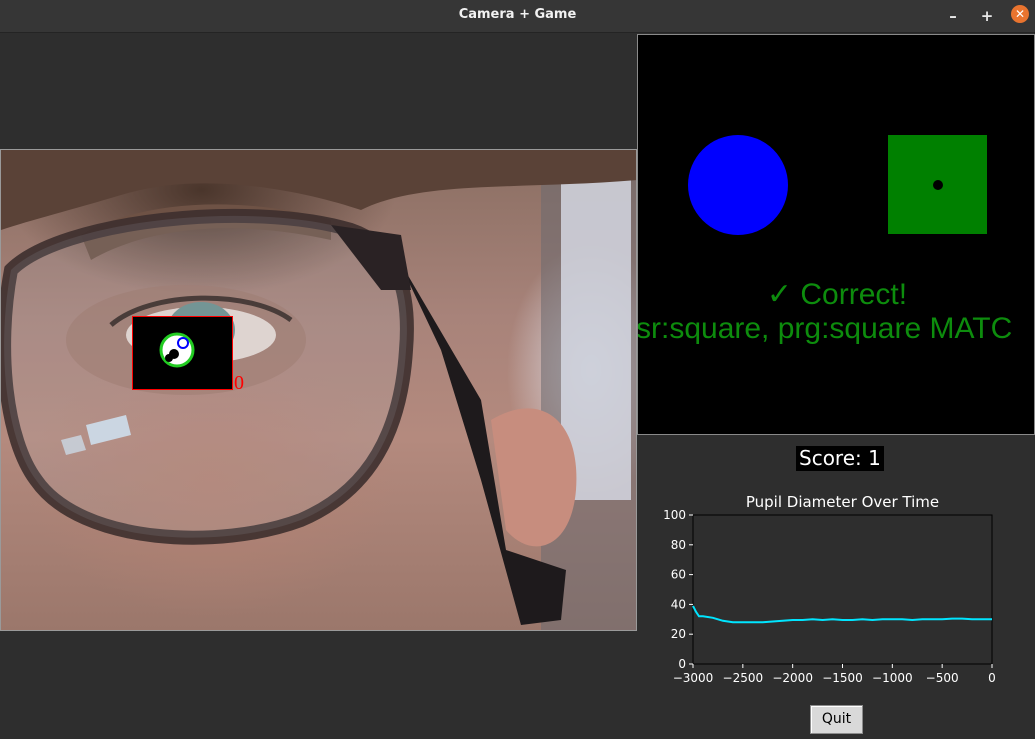  I want to click on pupil-series-line, so click(842, 614).